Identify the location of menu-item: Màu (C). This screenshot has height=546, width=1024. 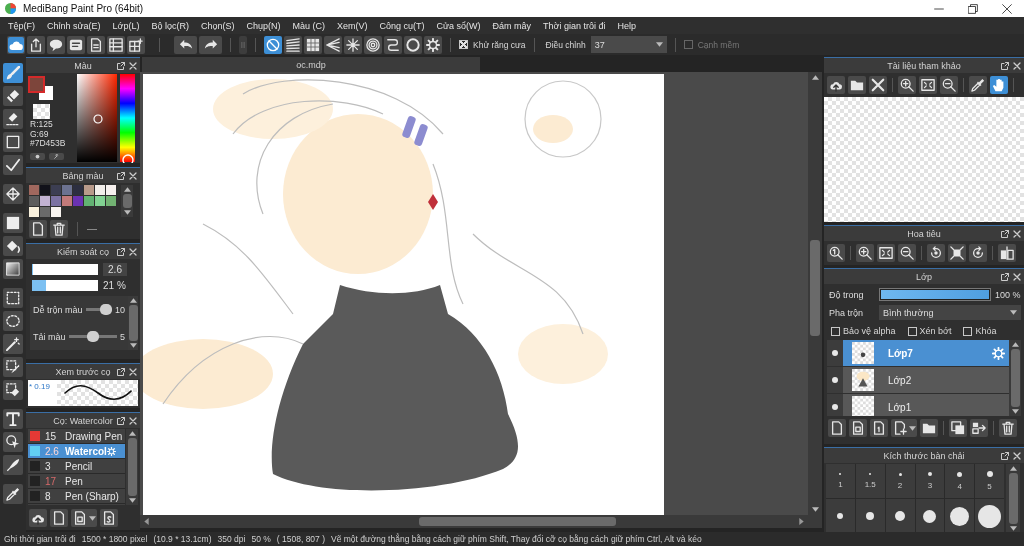
(309, 25).